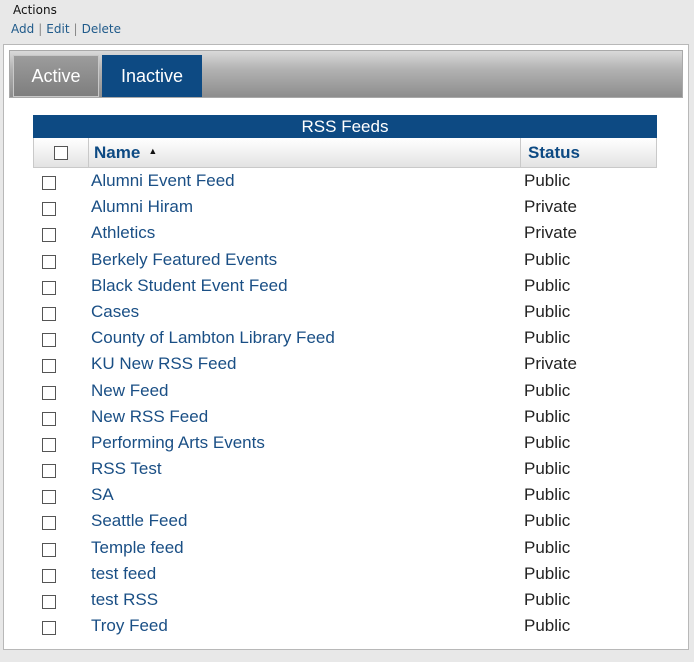  Describe the element at coordinates (345, 549) in the screenshot. I see `table-row: Temple feed Public` at that location.